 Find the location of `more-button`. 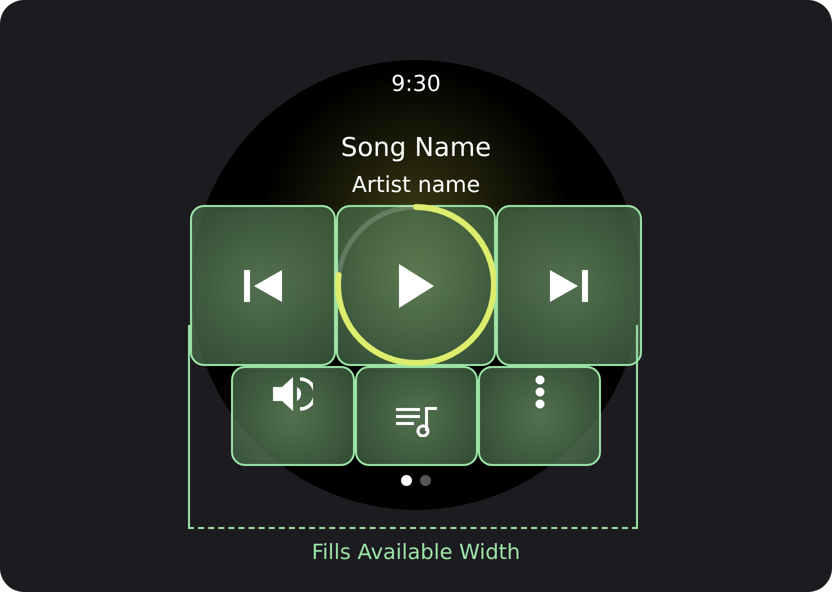

more-button is located at coordinates (539, 416).